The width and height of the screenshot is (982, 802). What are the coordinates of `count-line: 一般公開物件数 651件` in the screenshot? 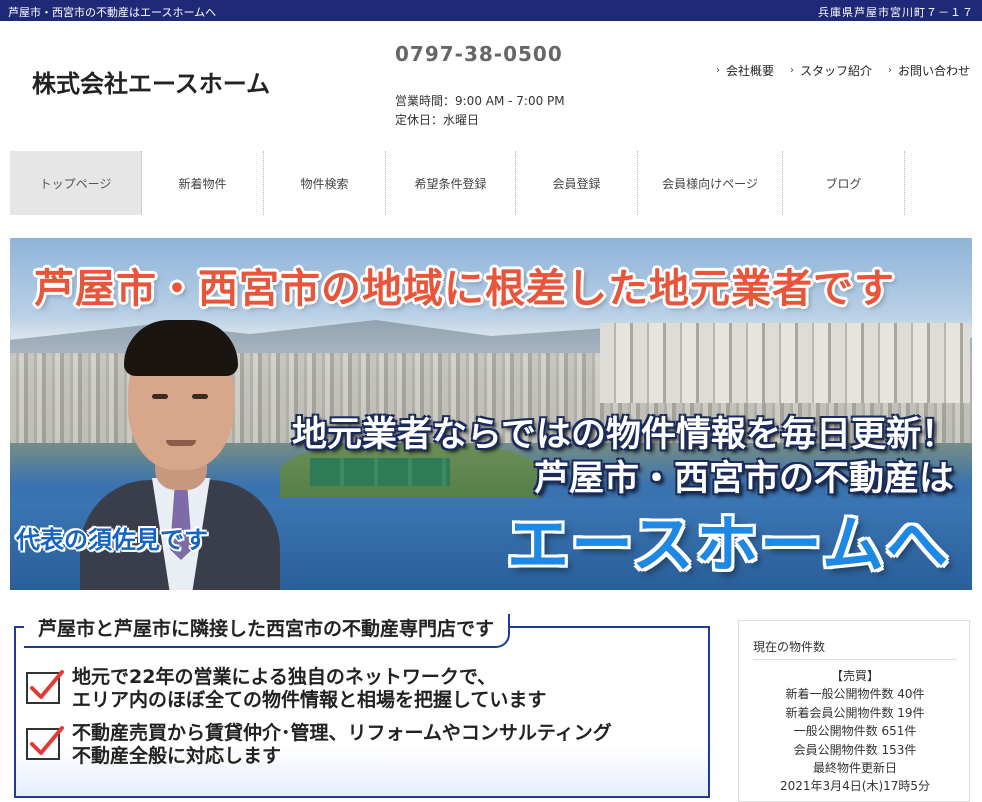 It's located at (855, 731).